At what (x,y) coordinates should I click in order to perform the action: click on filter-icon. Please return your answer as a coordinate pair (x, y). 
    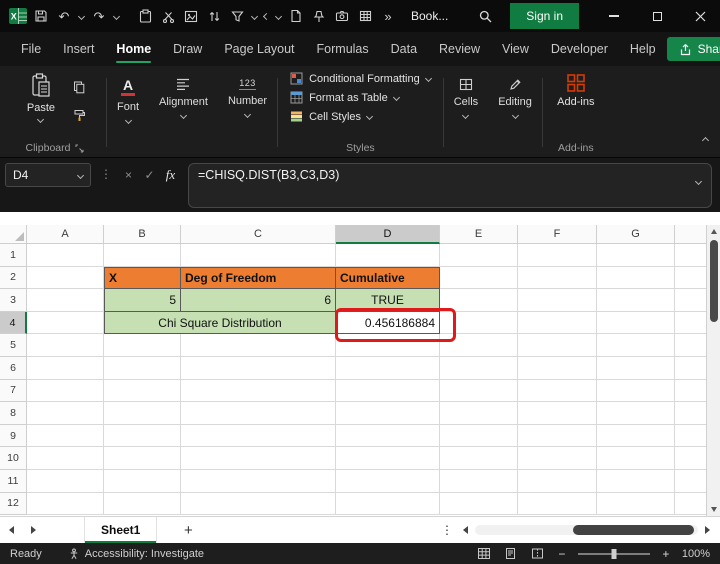
    Looking at the image, I should click on (237, 16).